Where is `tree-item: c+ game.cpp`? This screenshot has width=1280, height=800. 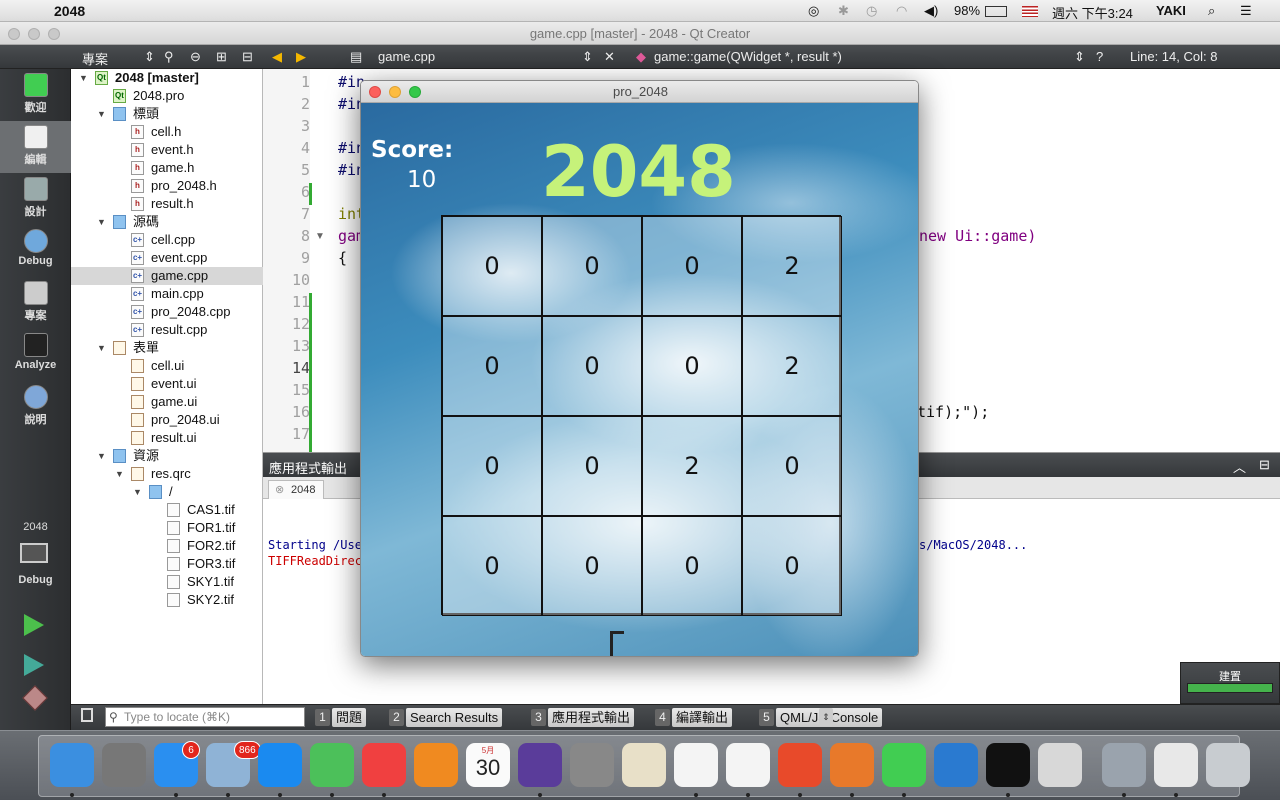
tree-item: c+ game.cpp is located at coordinates (167, 276).